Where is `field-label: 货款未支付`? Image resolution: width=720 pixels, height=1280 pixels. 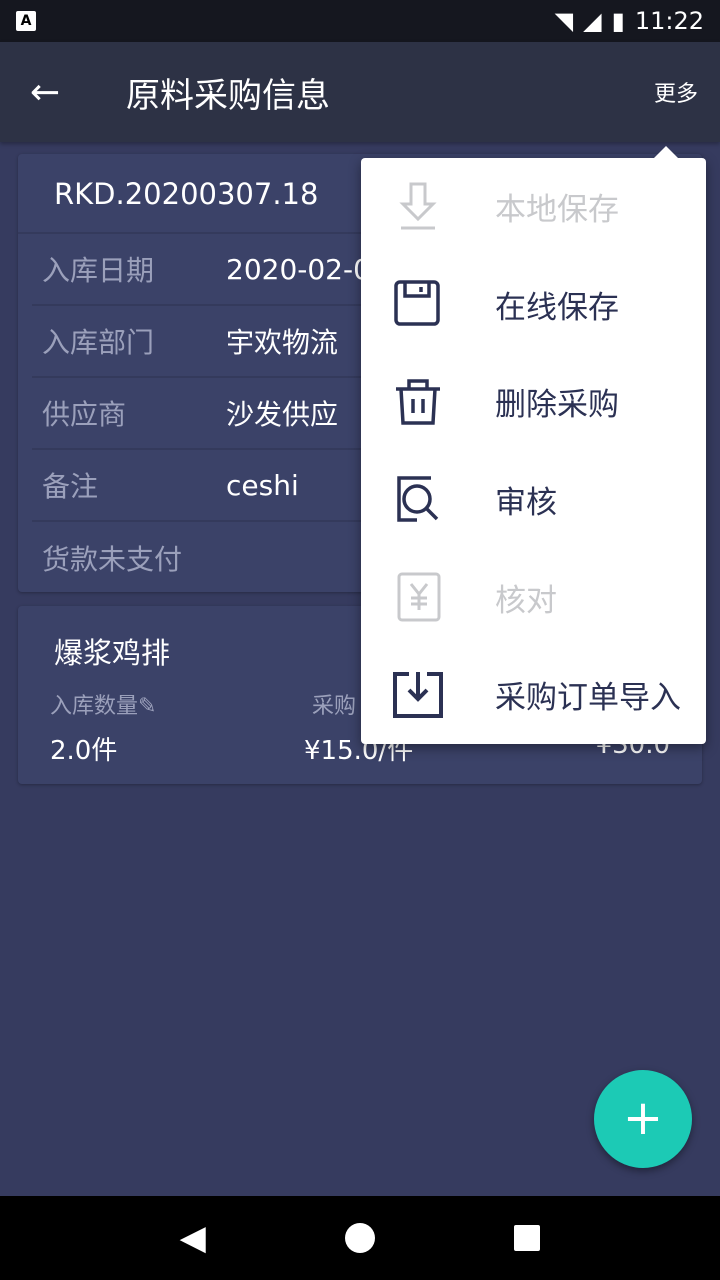
field-label: 货款未支付 is located at coordinates (112, 559).